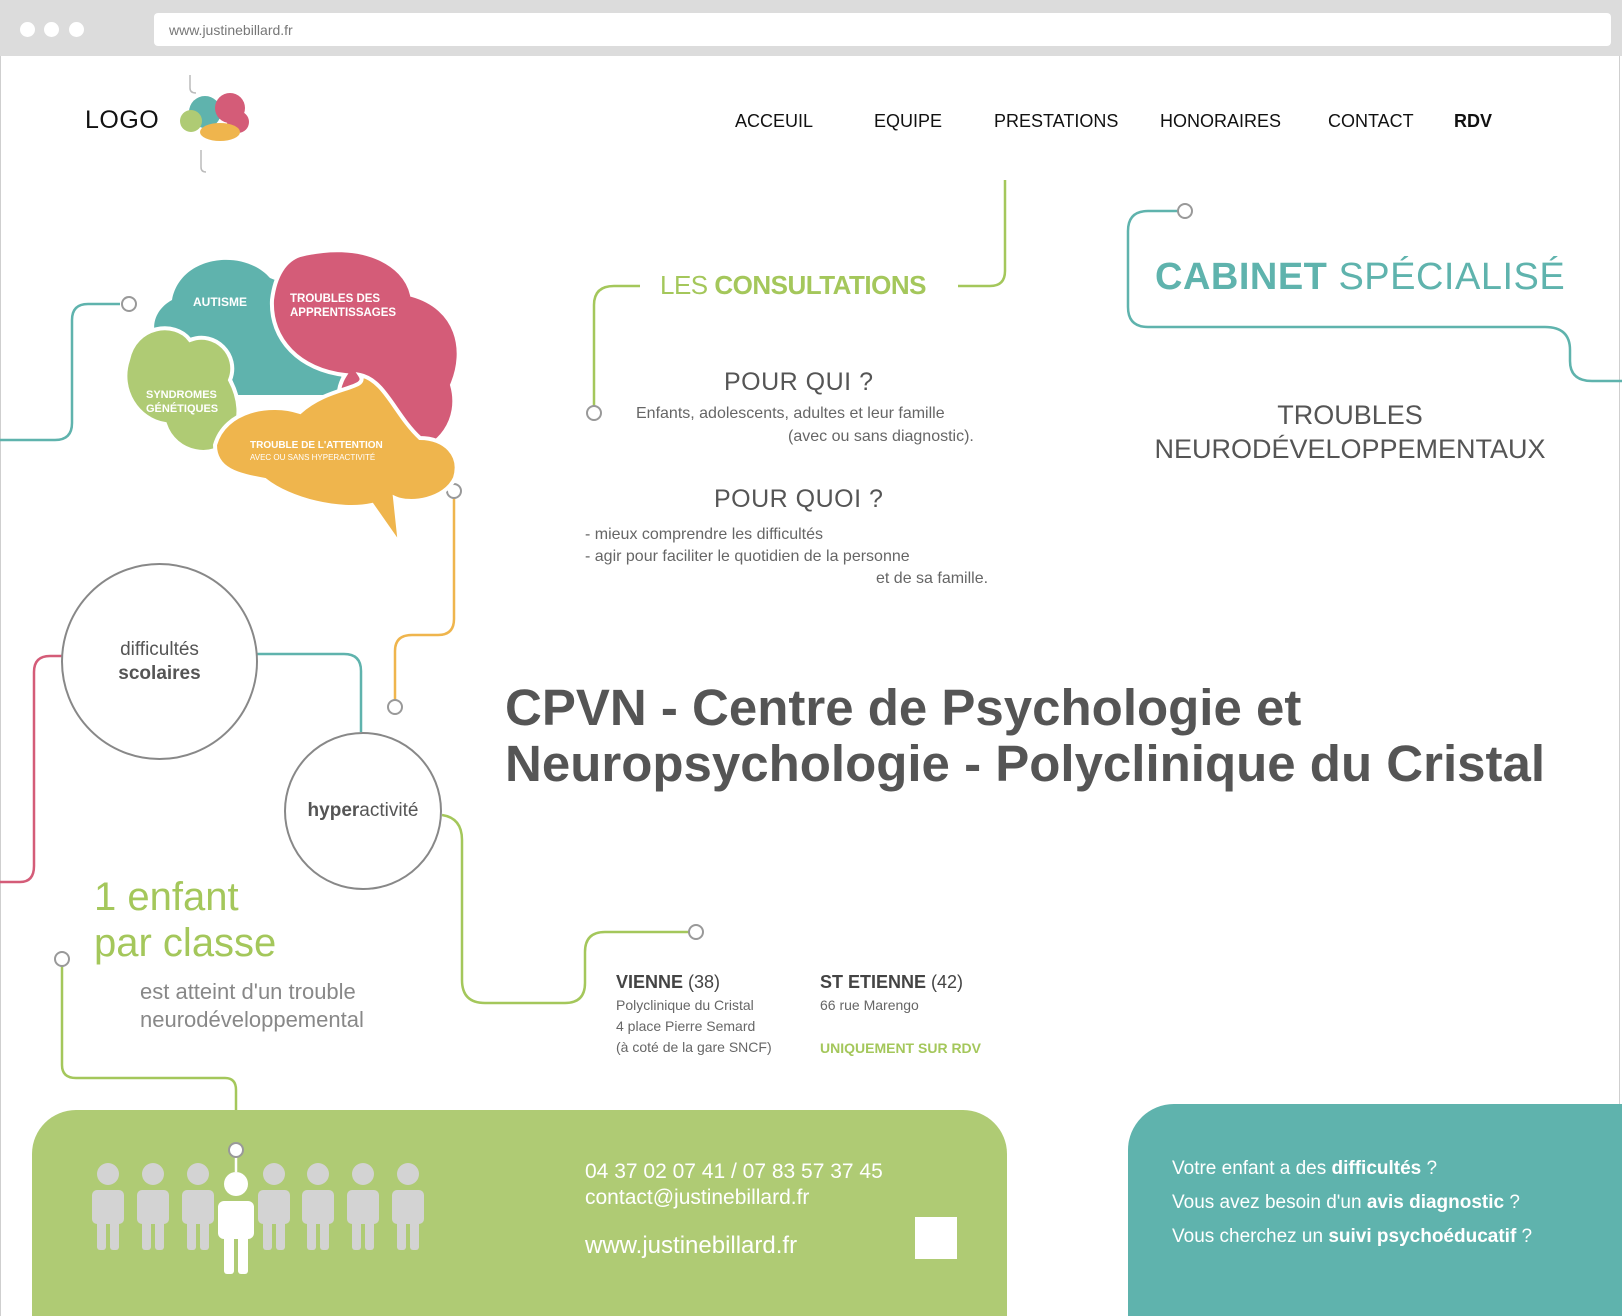  What do you see at coordinates (1305, 1168) in the screenshot?
I see `question-1: Votre enfant a des difficultés ?` at bounding box center [1305, 1168].